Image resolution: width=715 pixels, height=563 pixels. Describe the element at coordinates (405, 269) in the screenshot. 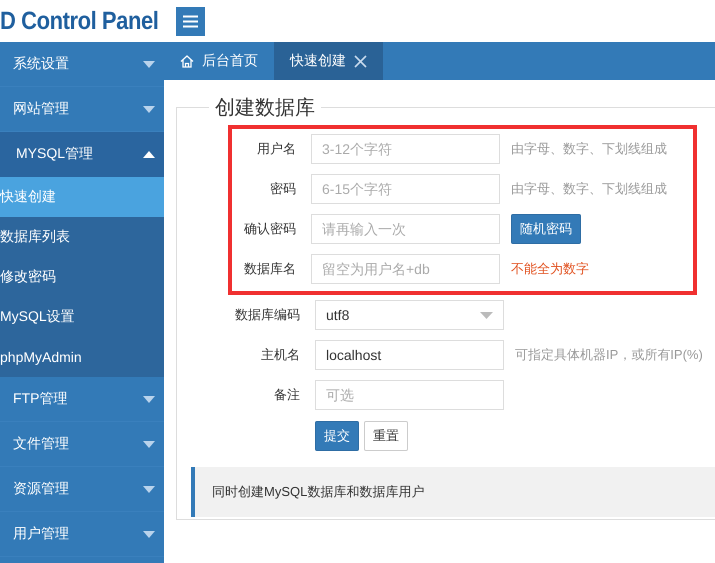

I see `input-field: 留空为用户名+db` at that location.